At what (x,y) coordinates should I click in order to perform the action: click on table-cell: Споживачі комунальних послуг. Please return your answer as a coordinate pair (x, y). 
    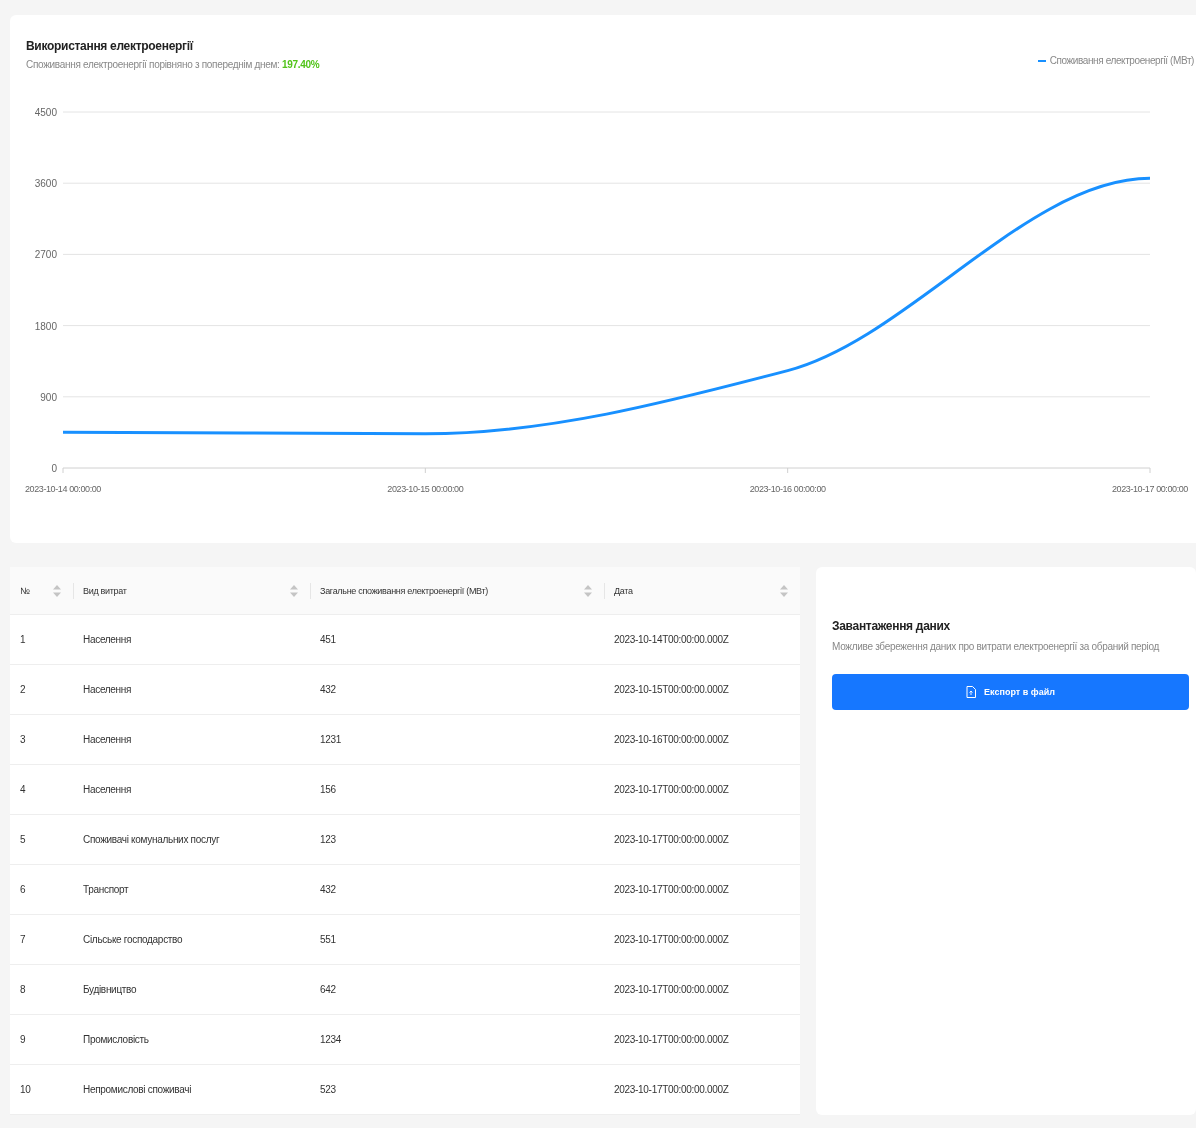
    Looking at the image, I should click on (151, 839).